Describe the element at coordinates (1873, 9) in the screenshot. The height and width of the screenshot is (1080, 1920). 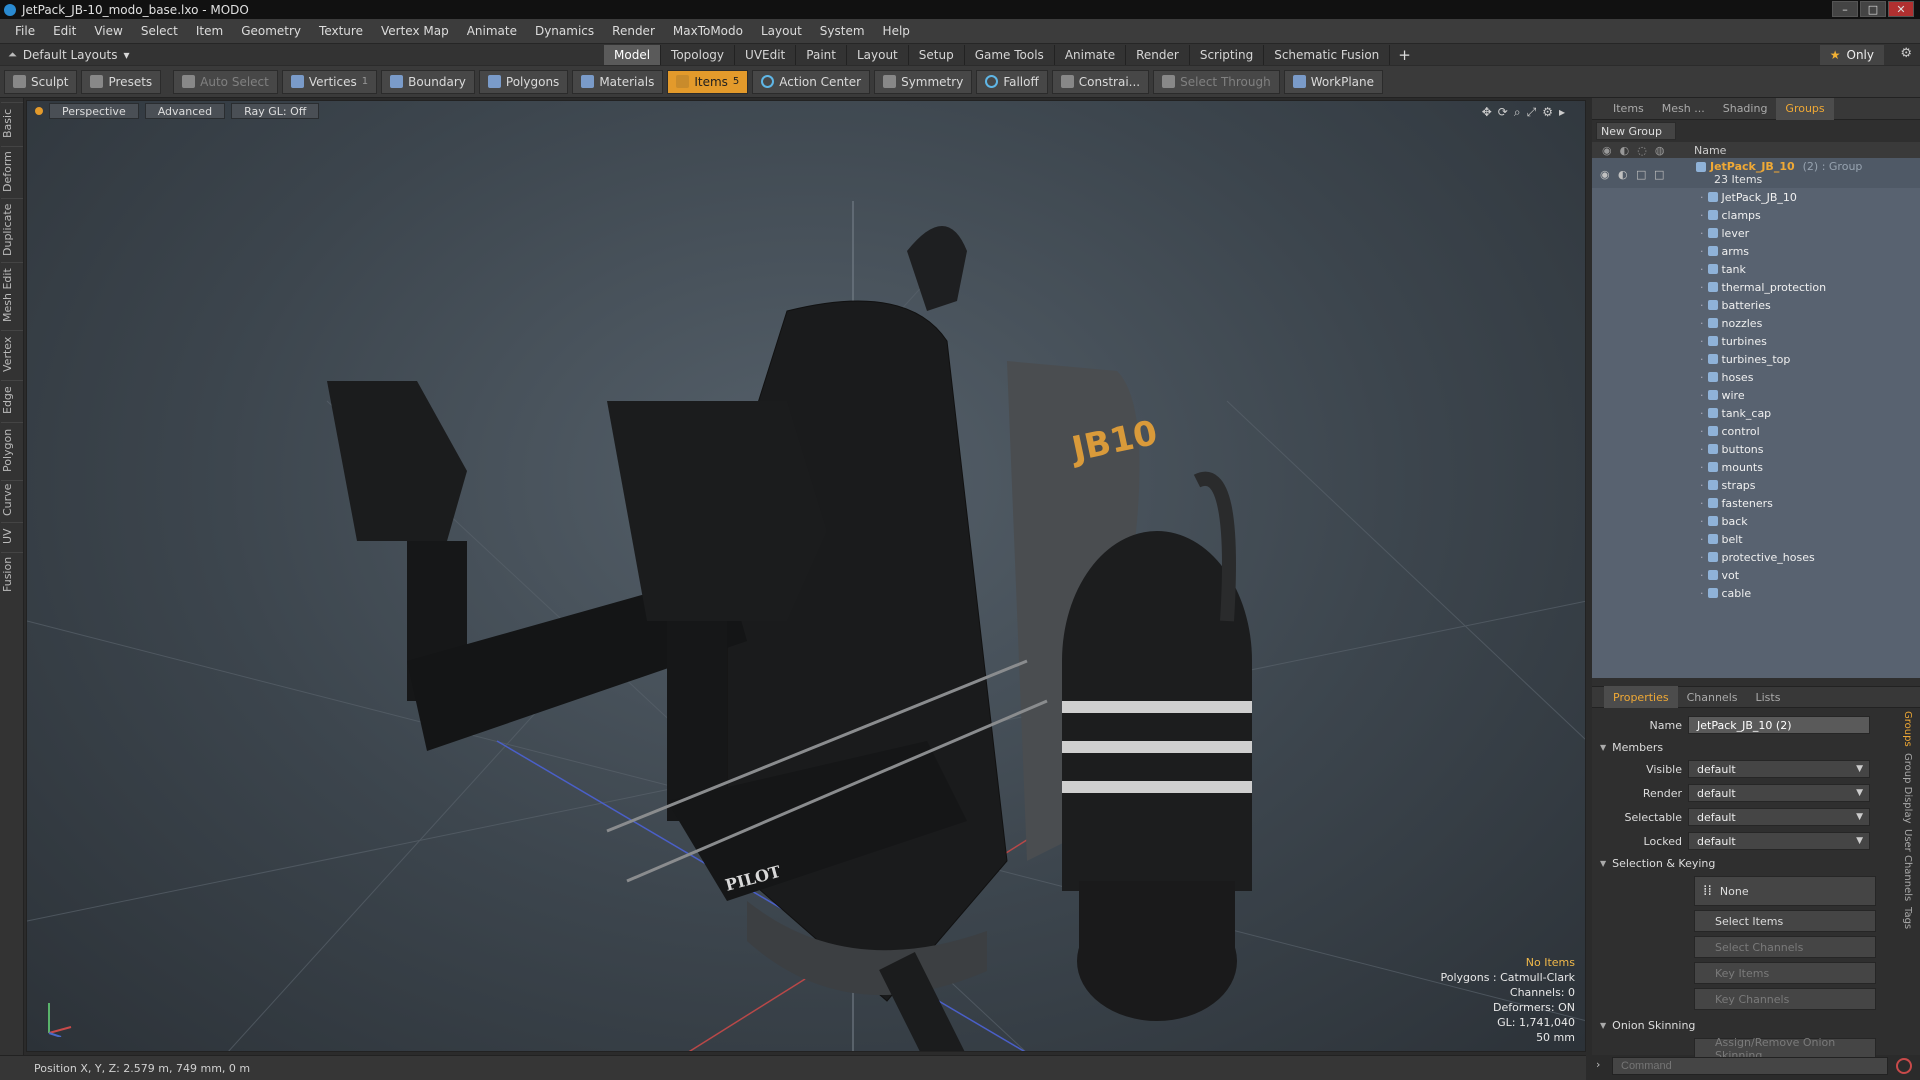
I see `maximize-button: □` at that location.